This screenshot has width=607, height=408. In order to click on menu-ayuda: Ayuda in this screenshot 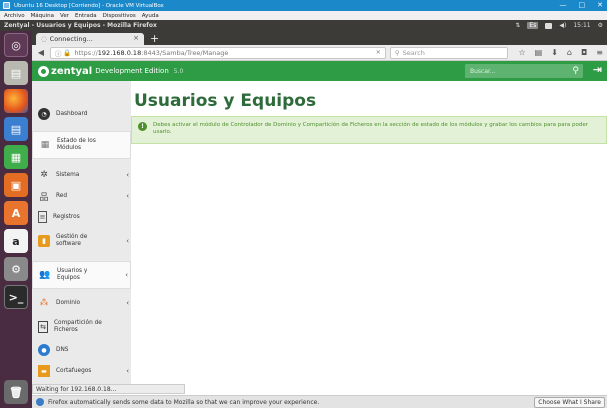, I will do `click(150, 16)`.